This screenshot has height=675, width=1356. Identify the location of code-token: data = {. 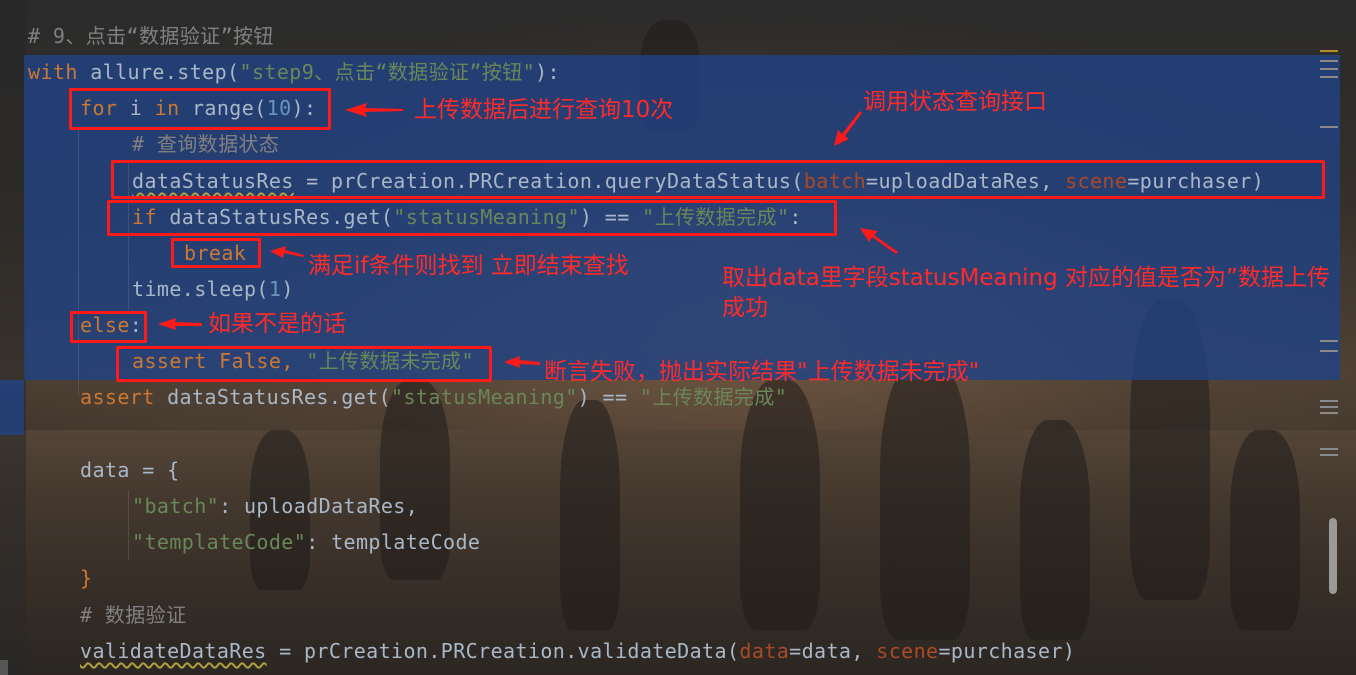
(130, 470).